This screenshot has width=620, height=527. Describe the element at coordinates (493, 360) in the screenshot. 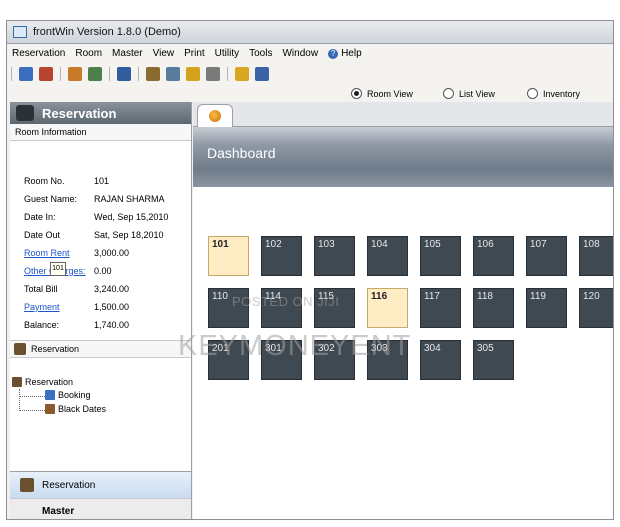

I see `room-tile: 305` at that location.